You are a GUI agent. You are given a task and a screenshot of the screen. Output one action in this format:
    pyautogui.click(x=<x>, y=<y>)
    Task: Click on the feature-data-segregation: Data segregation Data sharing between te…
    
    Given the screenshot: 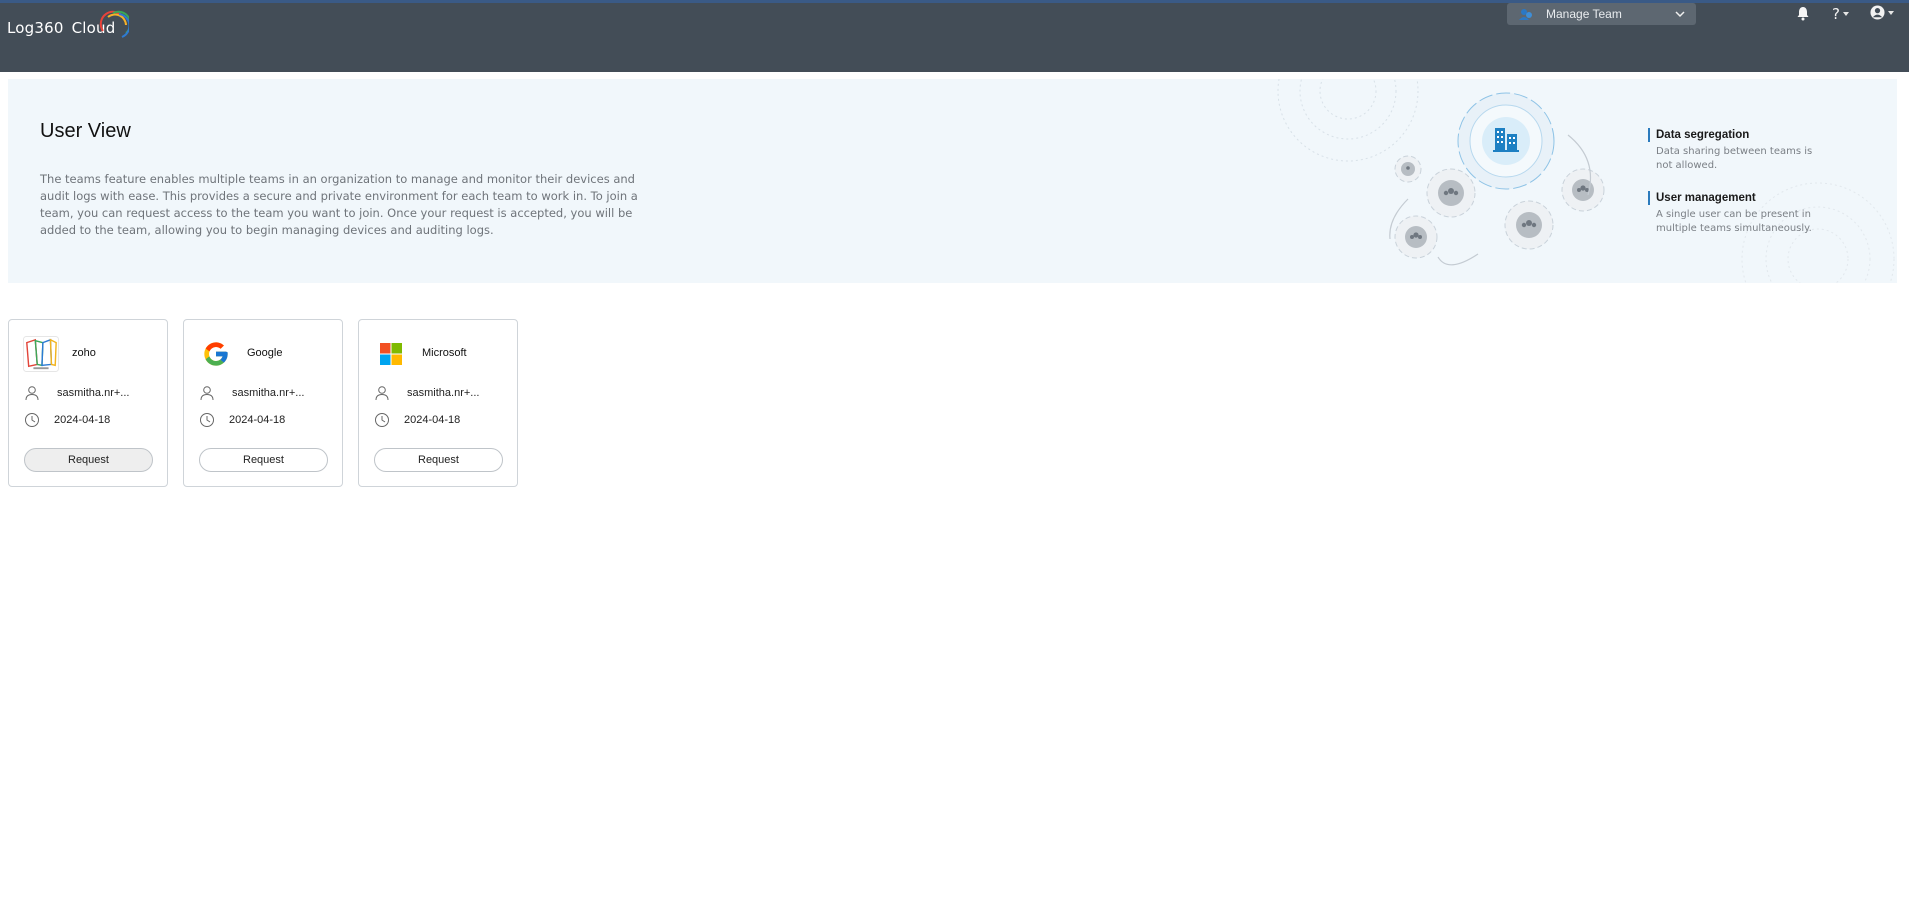 What is the action you would take?
    pyautogui.click(x=1738, y=150)
    